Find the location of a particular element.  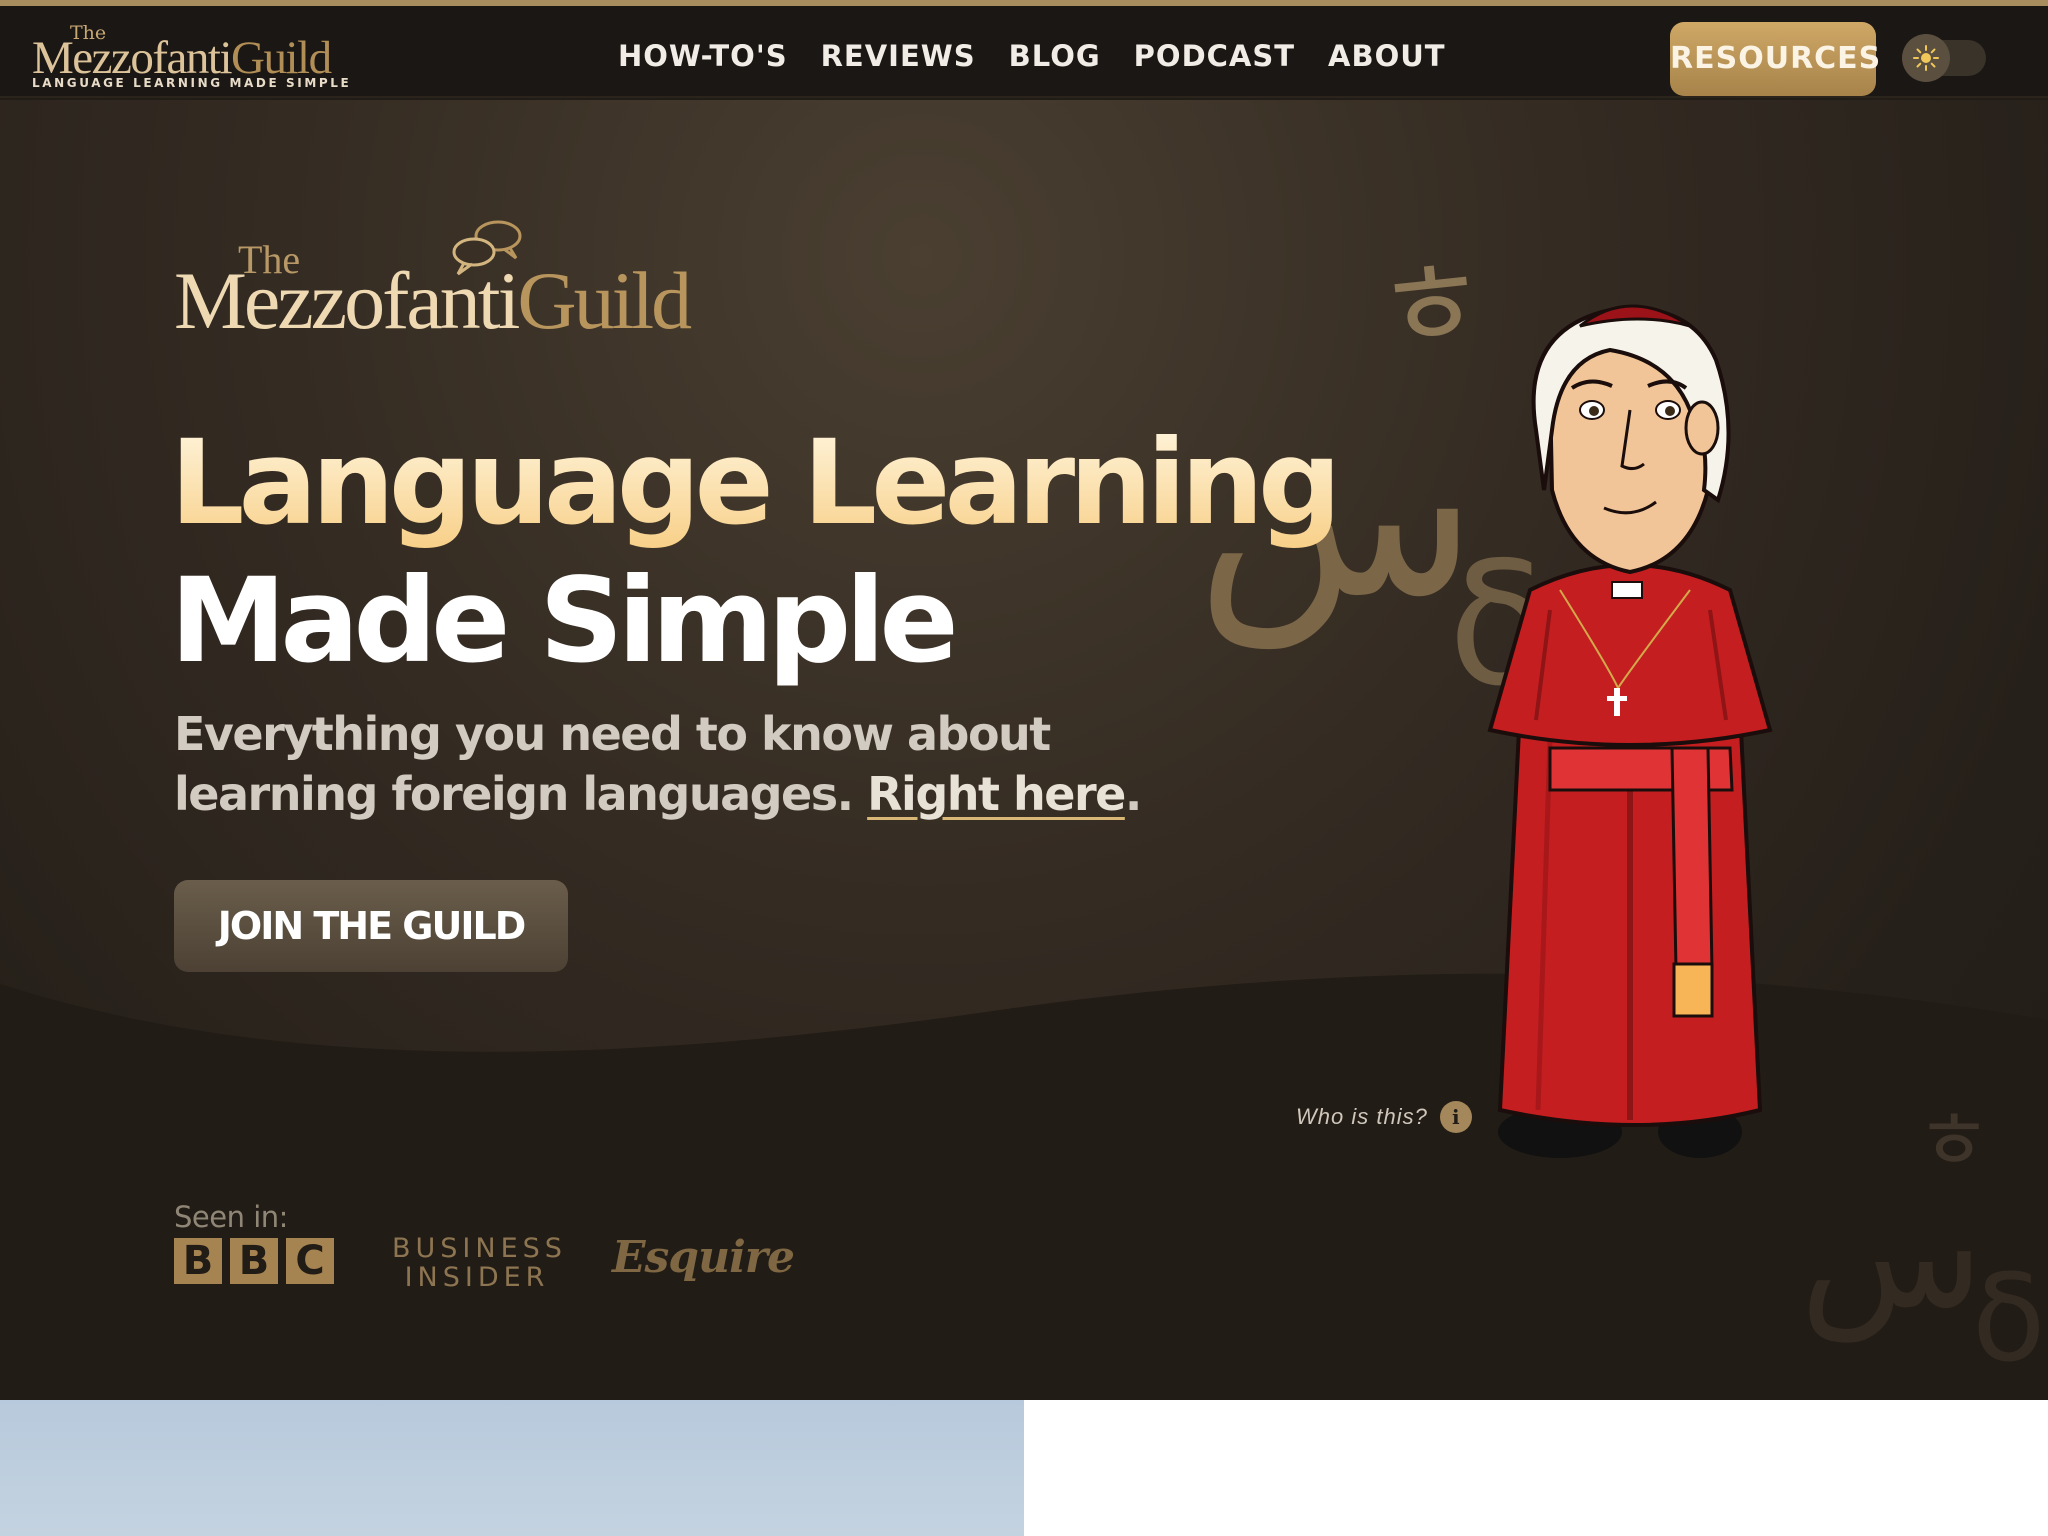

theme-toggle is located at coordinates (1944, 58).